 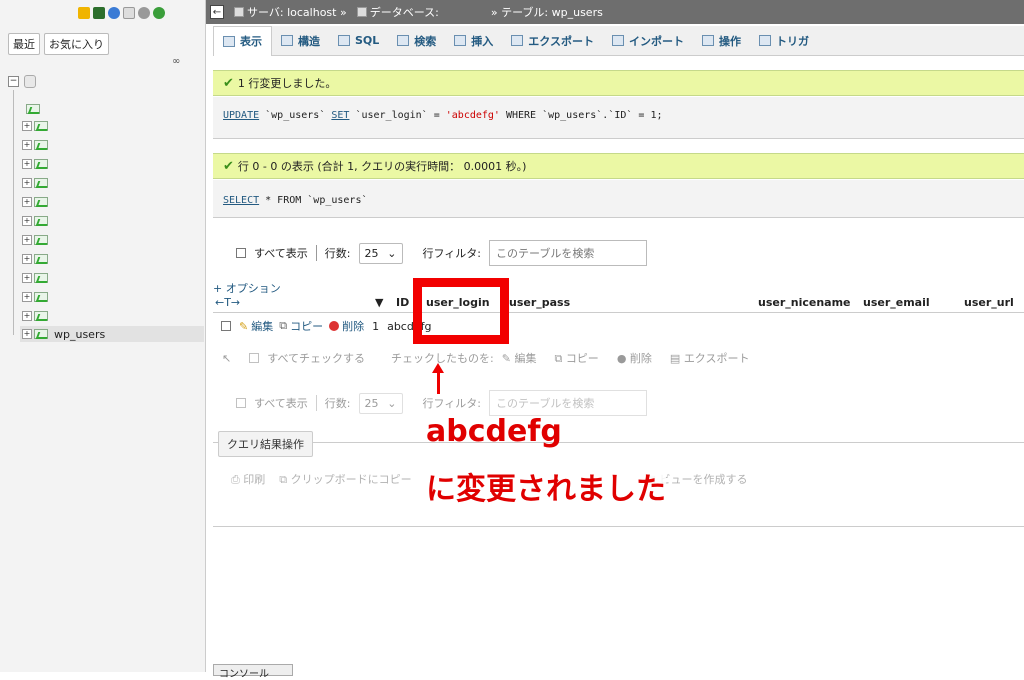 What do you see at coordinates (519, 358) in the screenshot?
I see `bulk-edit-button: ✎ 編集` at bounding box center [519, 358].